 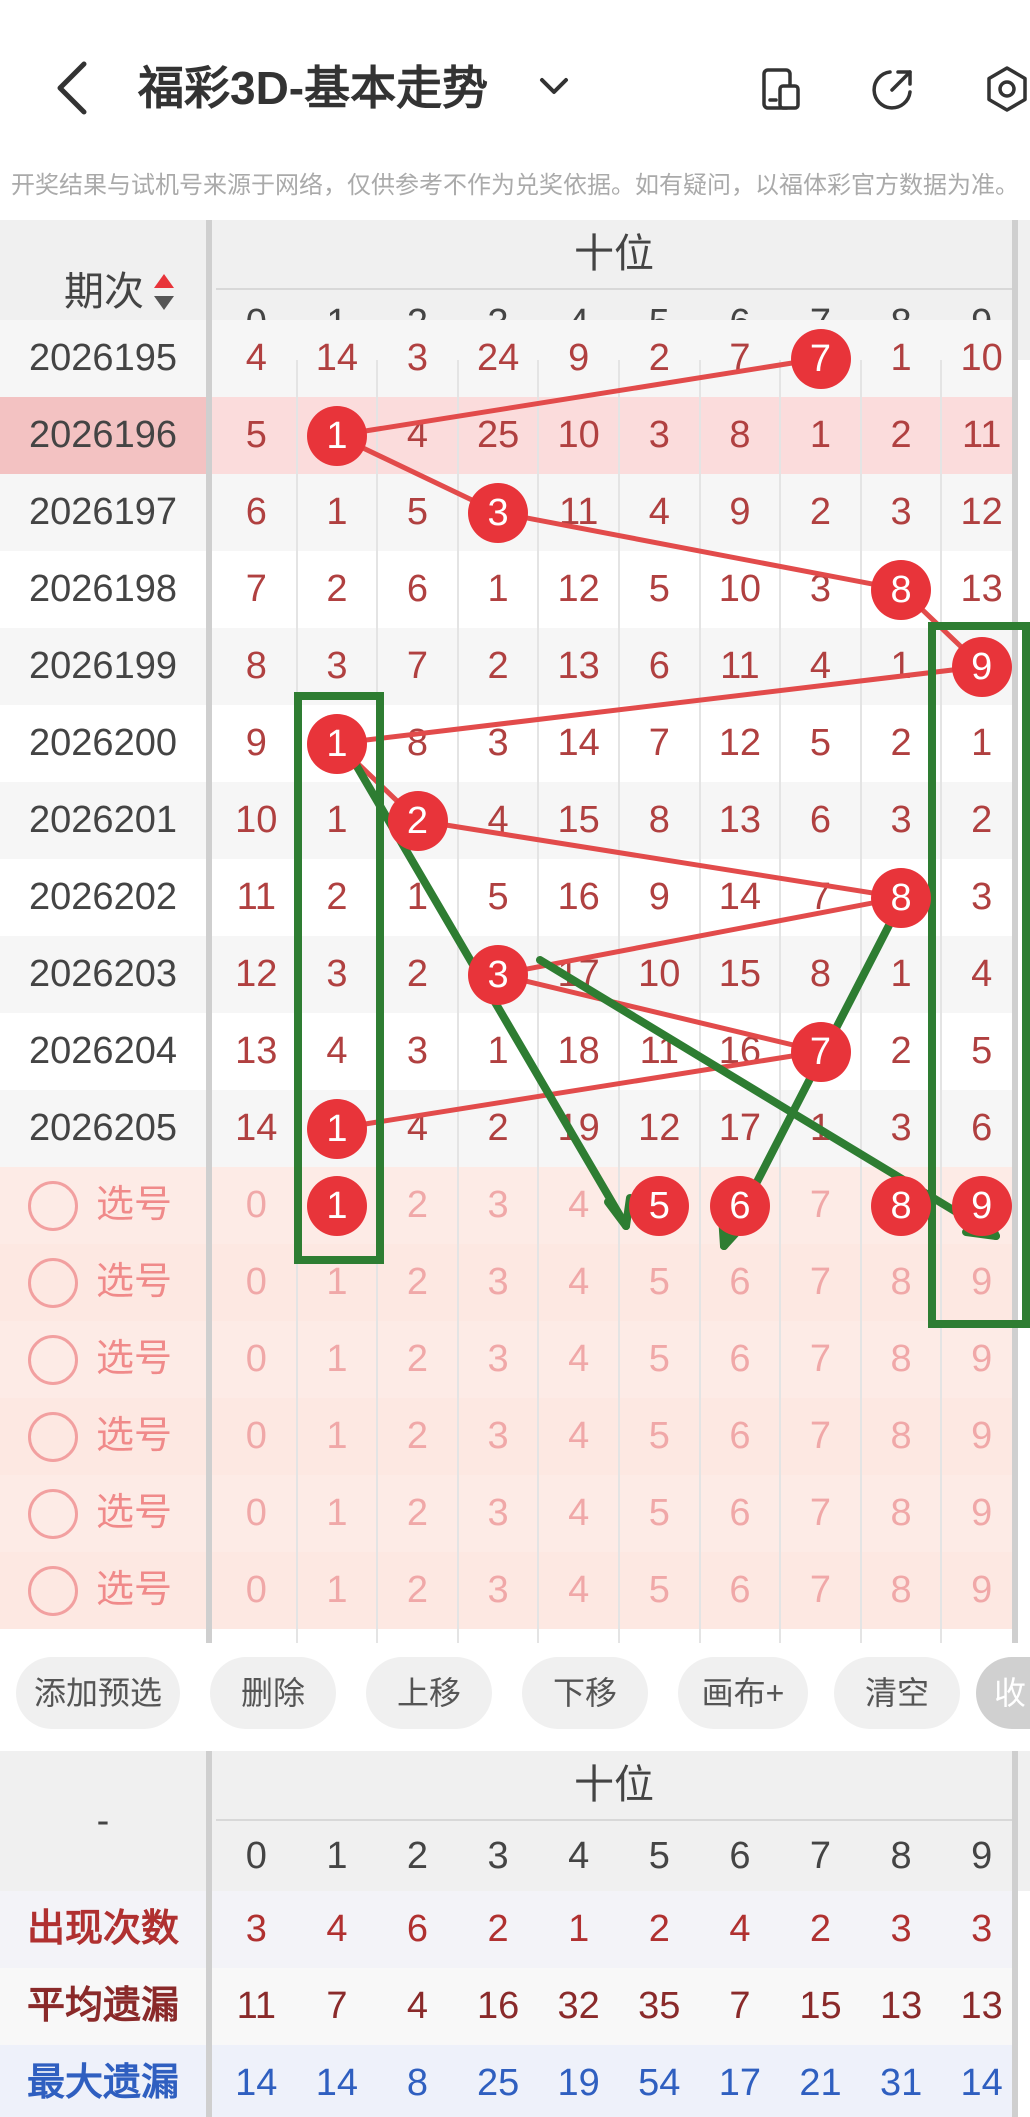 I want to click on miss-count: 13, so click(x=740, y=820).